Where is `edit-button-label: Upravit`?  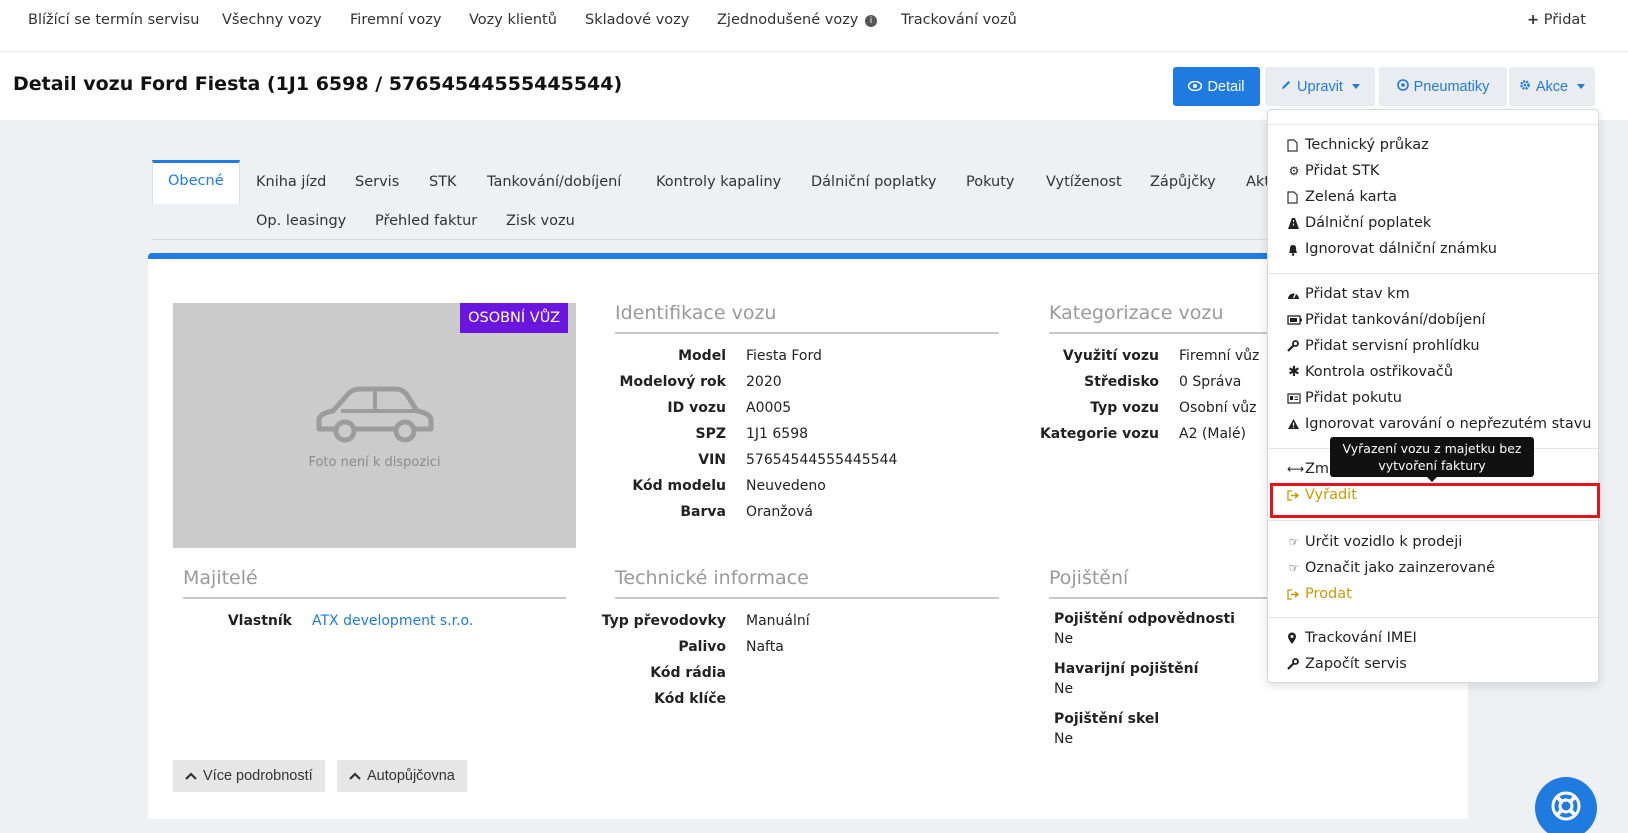 edit-button-label: Upravit is located at coordinates (1320, 86).